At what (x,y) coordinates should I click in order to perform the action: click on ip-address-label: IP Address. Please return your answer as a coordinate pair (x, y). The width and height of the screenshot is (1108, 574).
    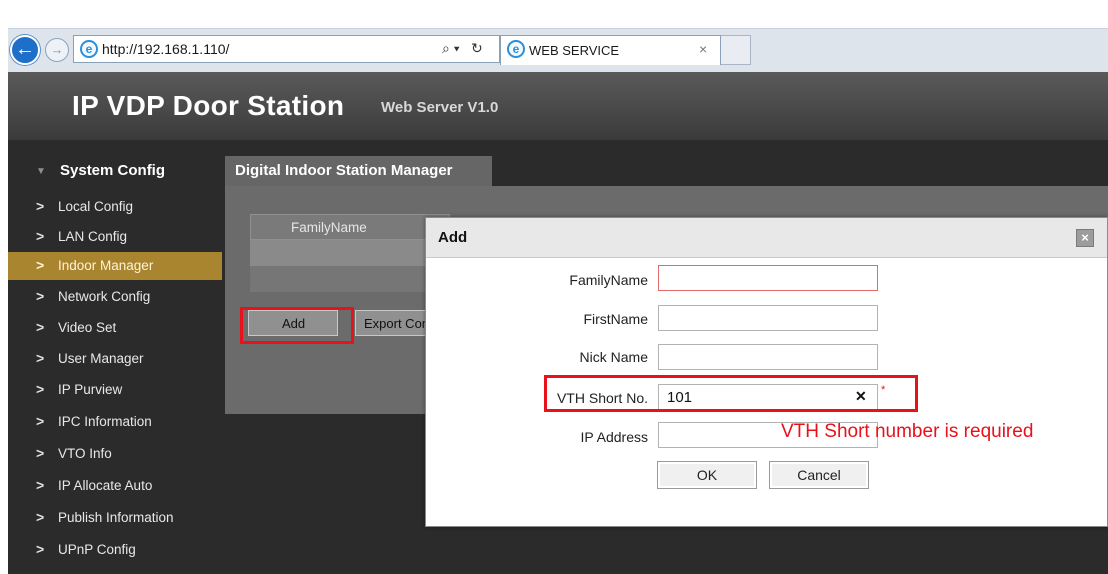
    Looking at the image, I should click on (614, 437).